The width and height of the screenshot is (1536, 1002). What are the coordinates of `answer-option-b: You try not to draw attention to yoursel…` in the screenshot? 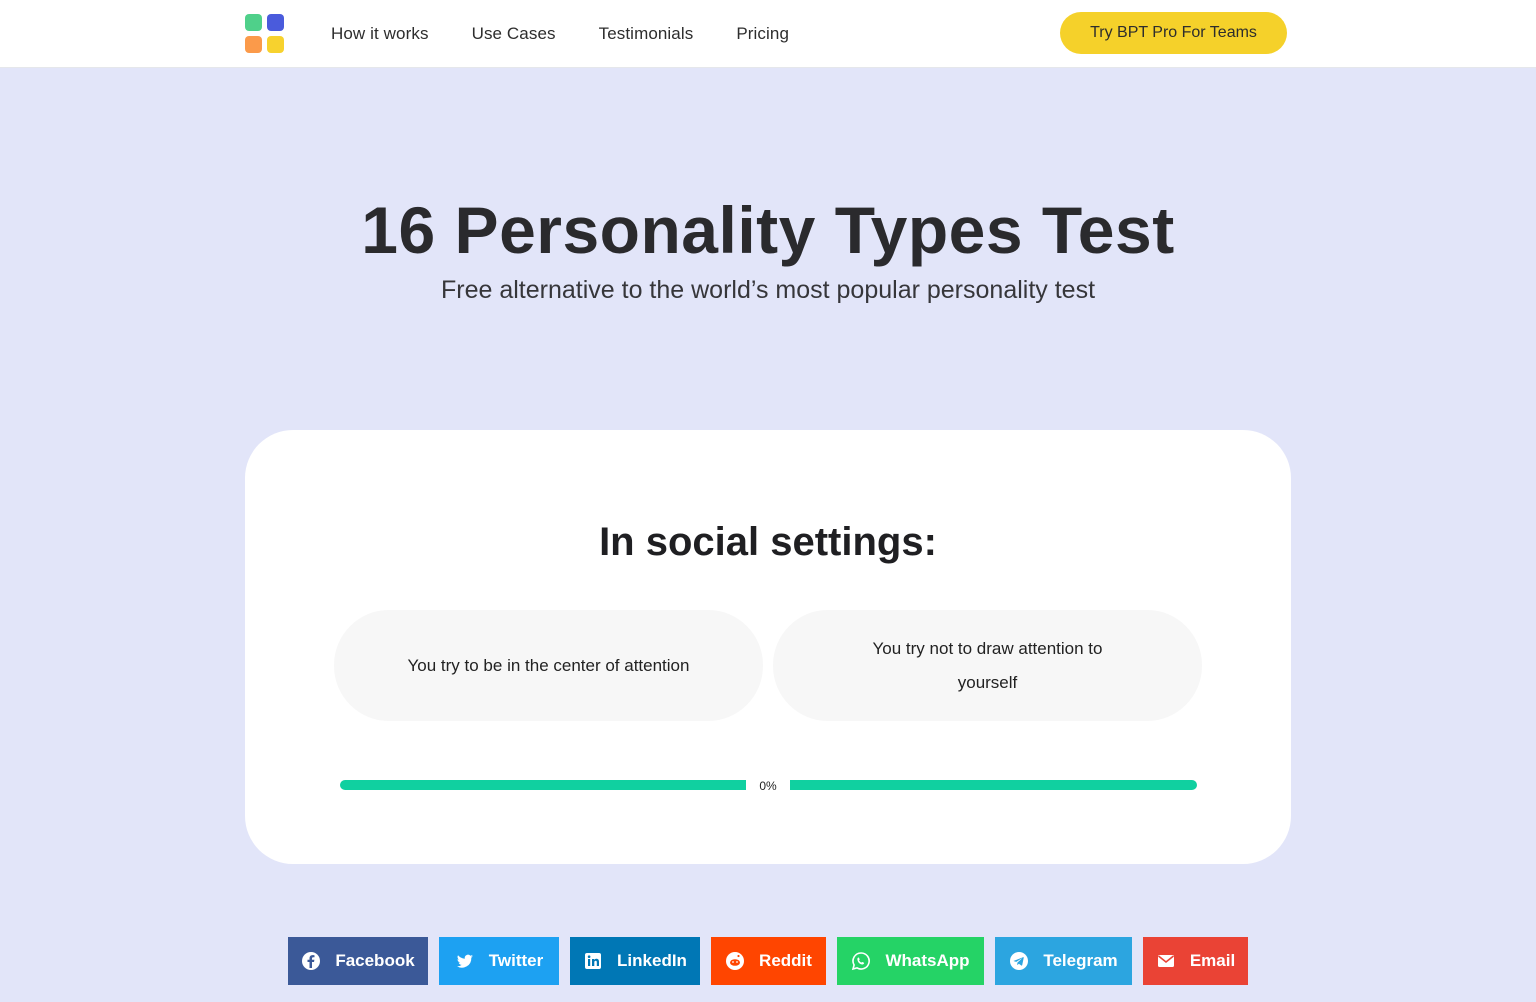 It's located at (987, 665).